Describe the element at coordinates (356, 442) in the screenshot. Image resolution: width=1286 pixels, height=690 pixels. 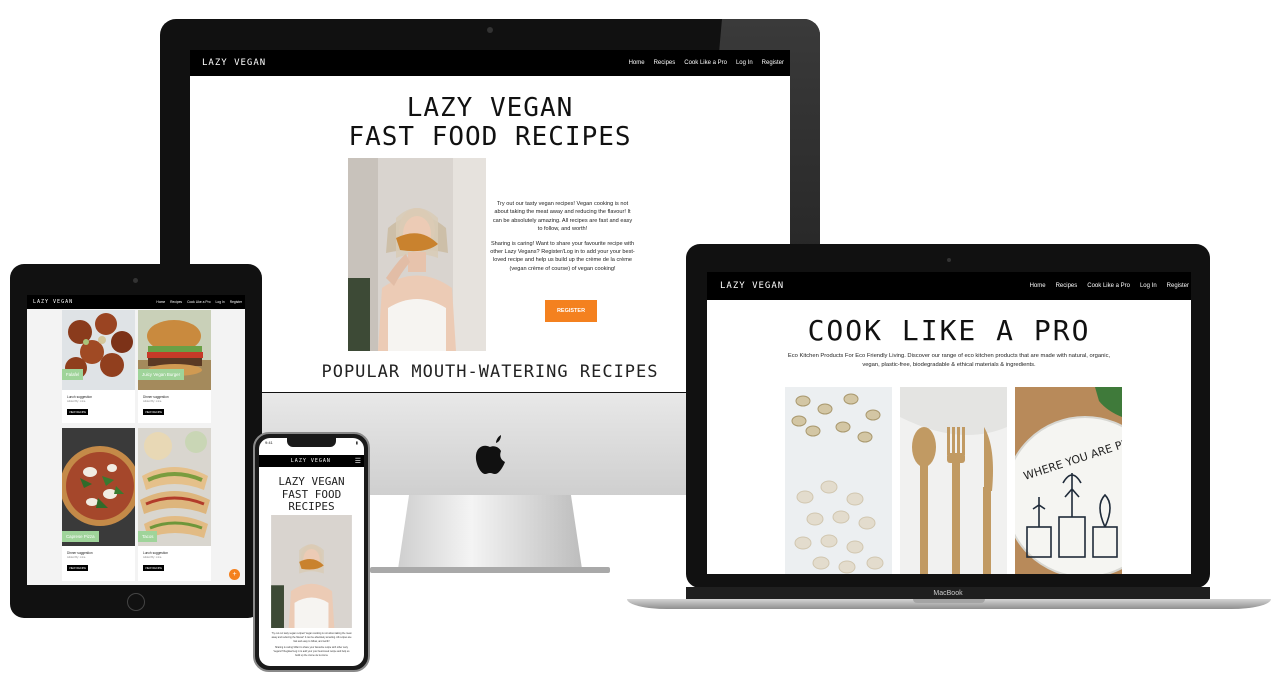
I see `battery-icon: ▮` at that location.